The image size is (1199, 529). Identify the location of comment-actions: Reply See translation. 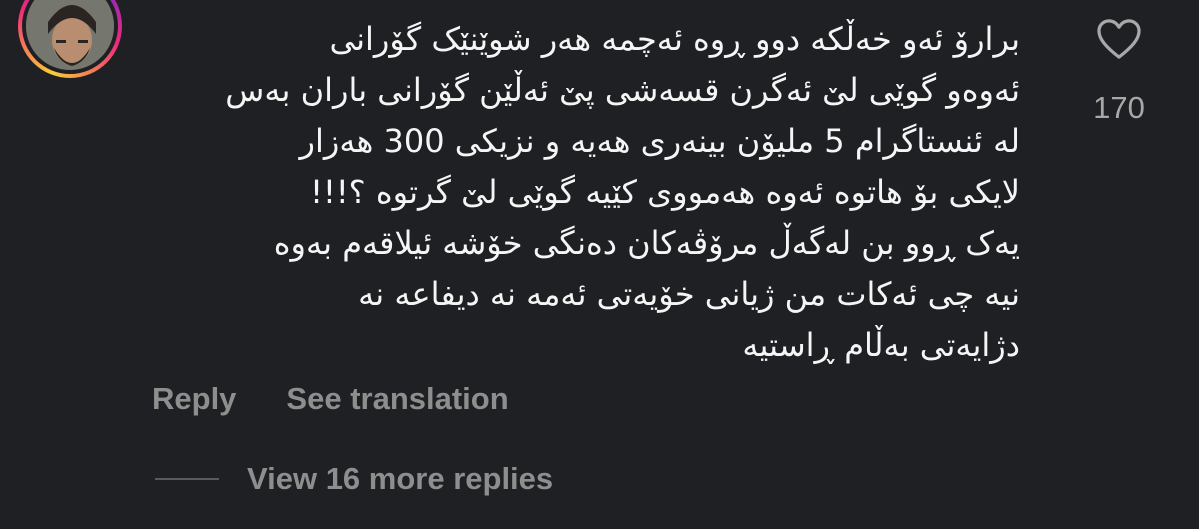
(330, 399).